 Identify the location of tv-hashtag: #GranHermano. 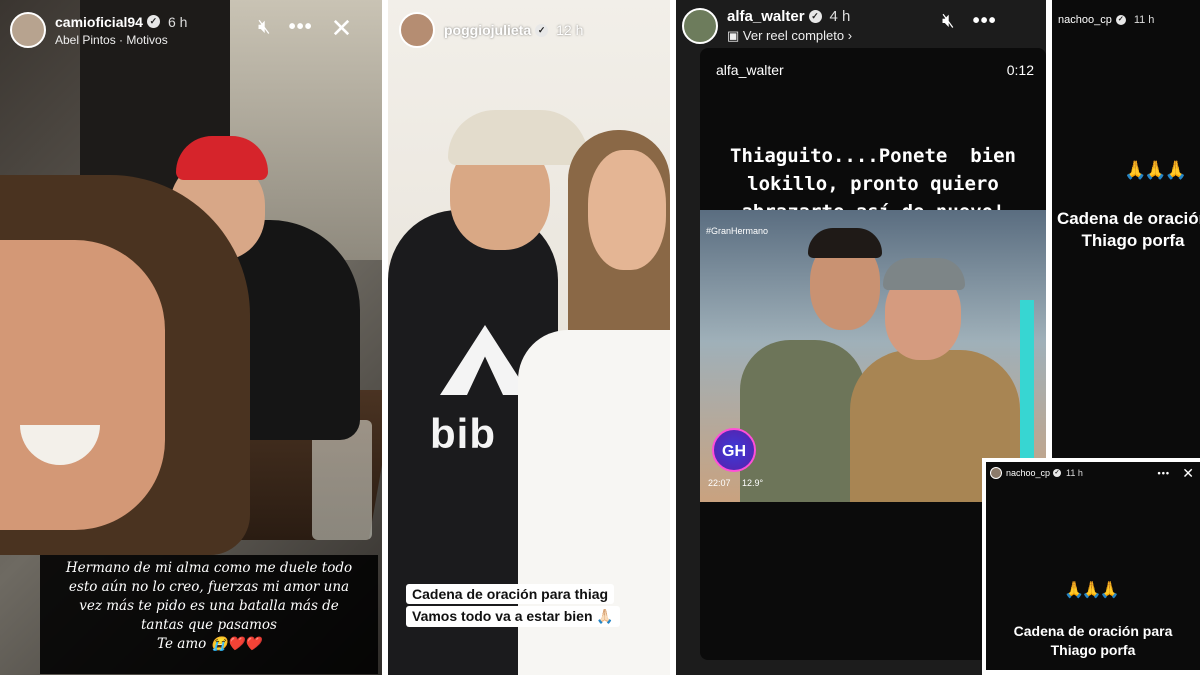
(737, 231).